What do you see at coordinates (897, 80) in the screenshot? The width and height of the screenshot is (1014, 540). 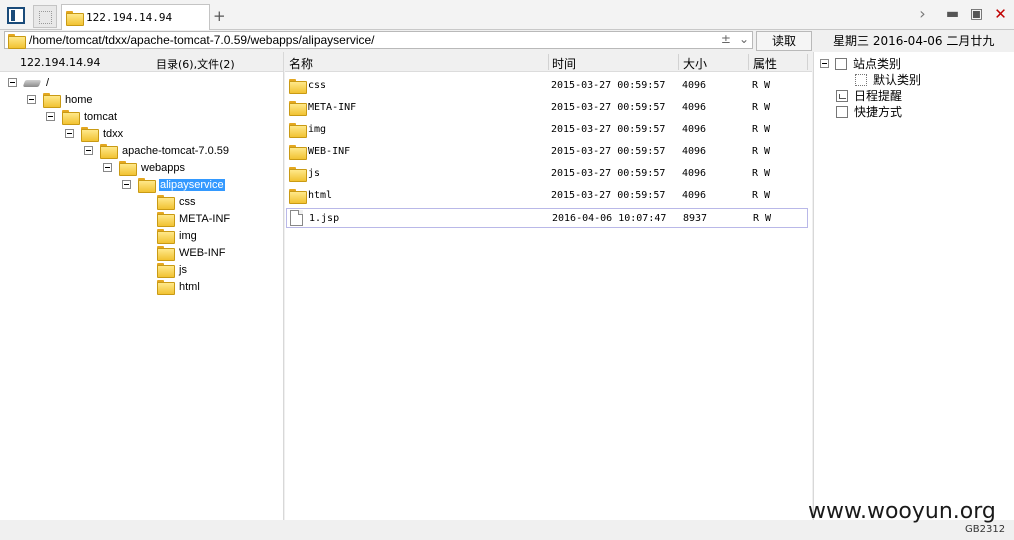 I see `default-category-label: 默认类别` at bounding box center [897, 80].